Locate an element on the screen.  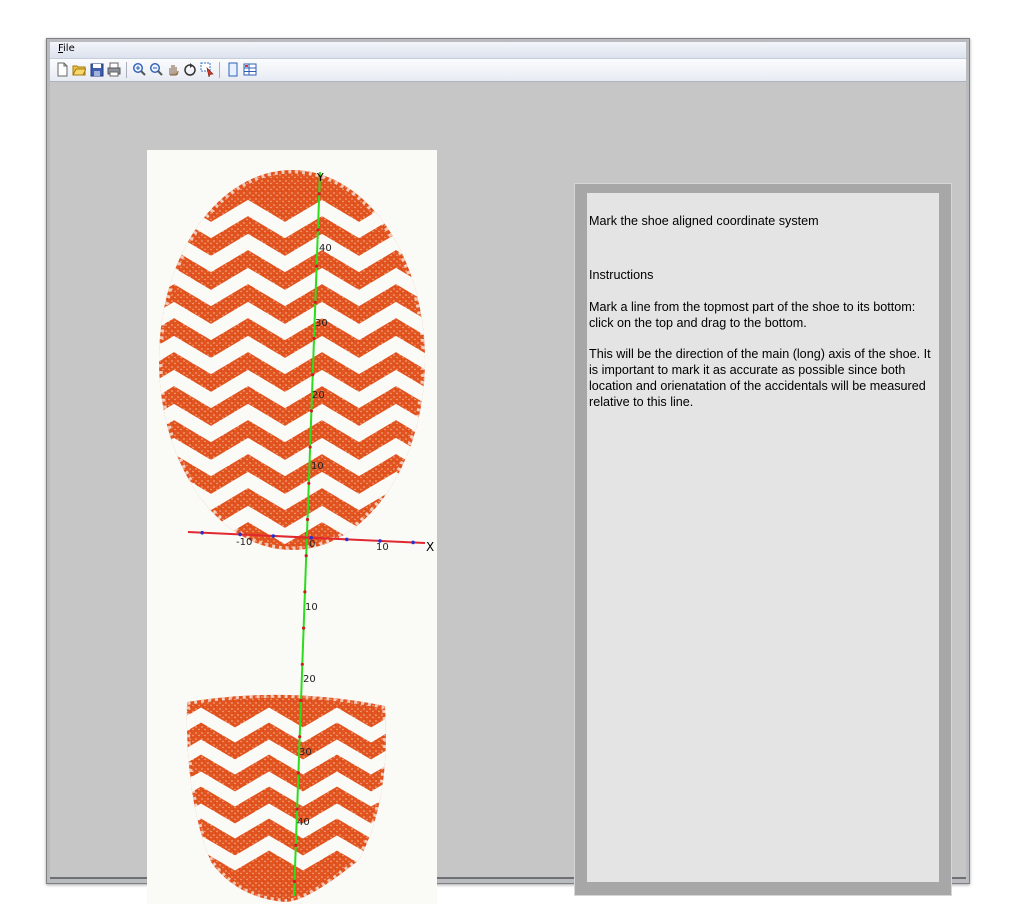
toolbar is located at coordinates (508, 70).